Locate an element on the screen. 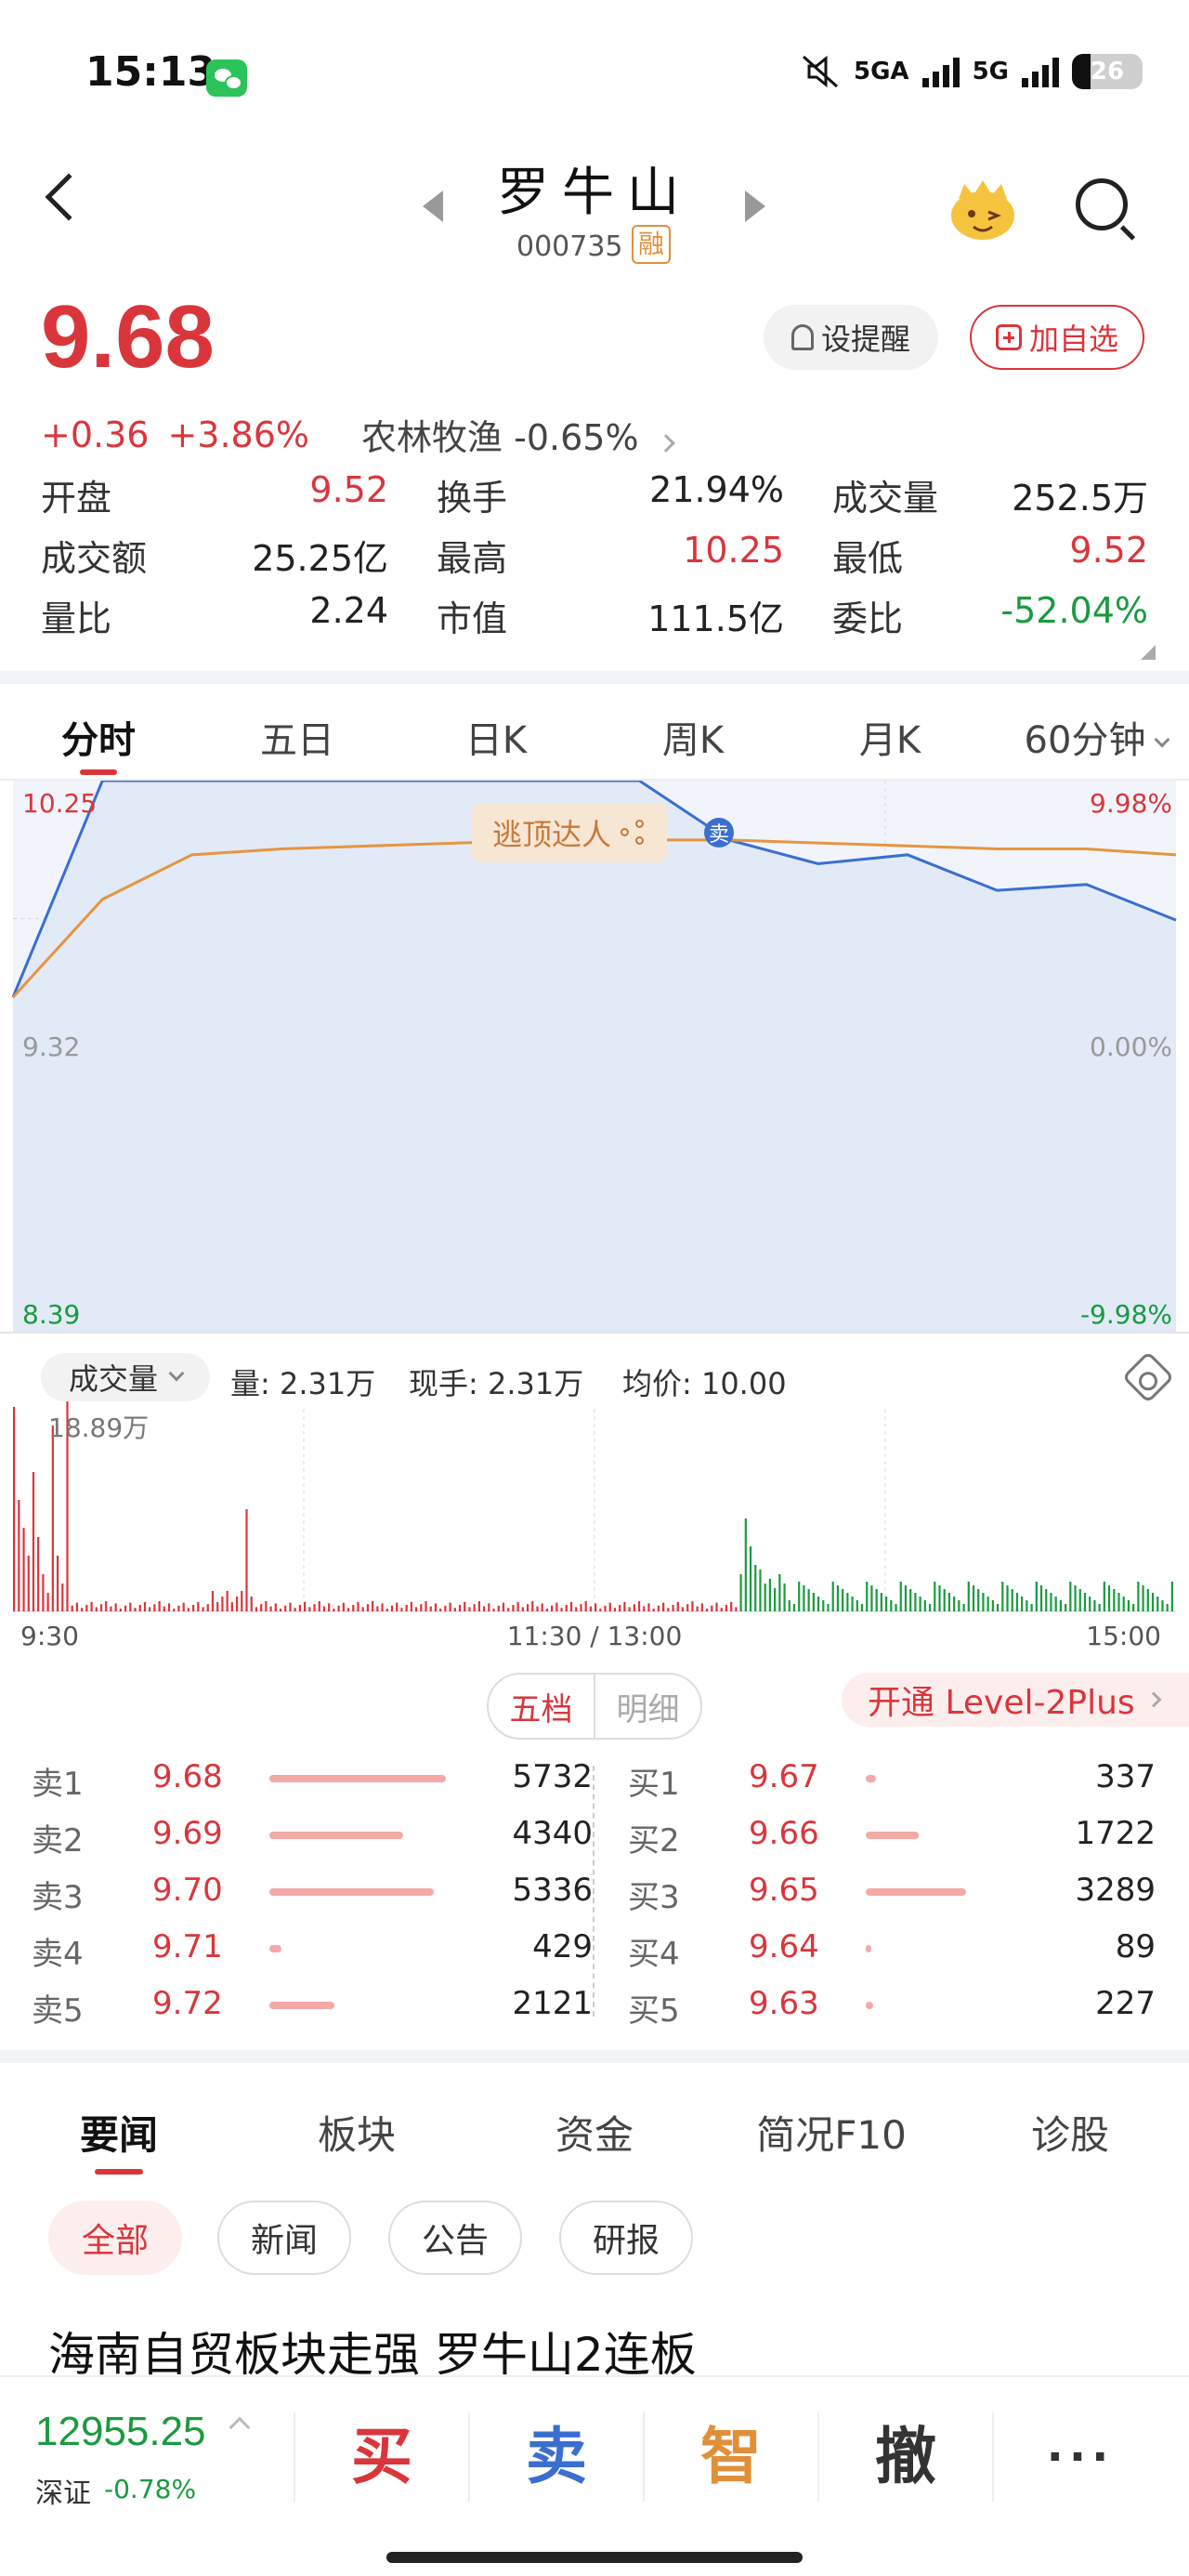 The width and height of the screenshot is (1189, 2576). sell-level-price: 9.72 is located at coordinates (187, 2003).